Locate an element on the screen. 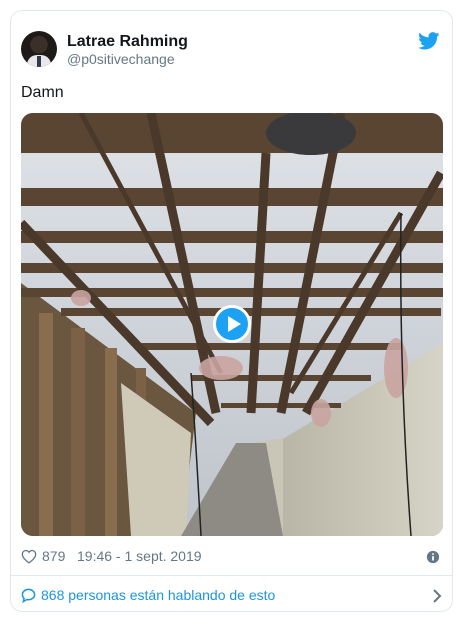  tweet-header: Latrae Rahming @p0sitivechange is located at coordinates (231, 50).